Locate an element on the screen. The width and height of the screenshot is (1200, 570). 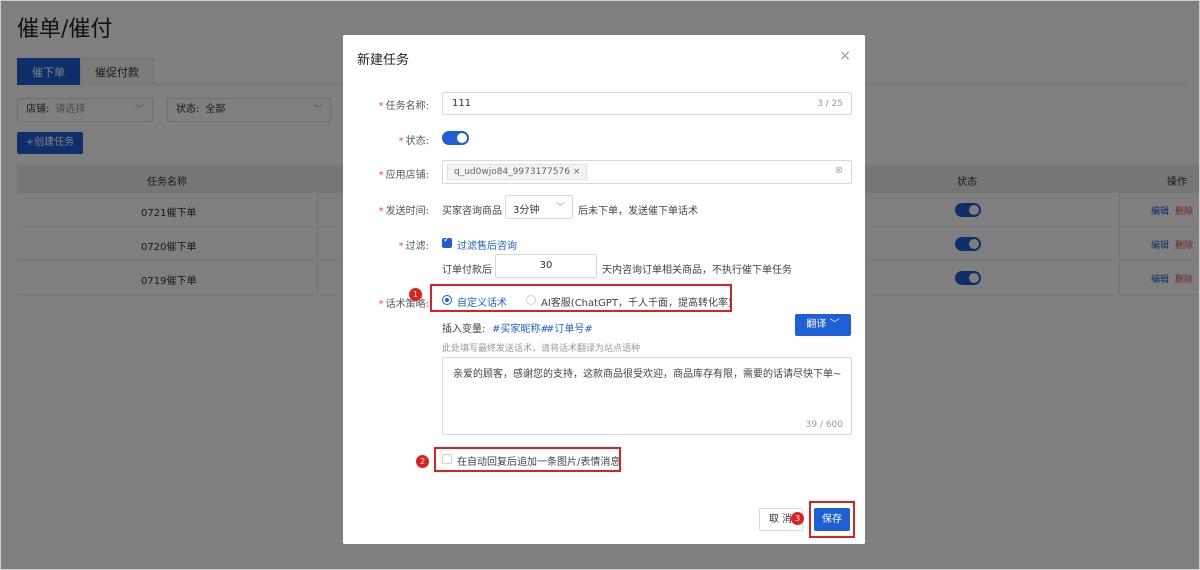
step-badge-3: 3 is located at coordinates (797, 518).